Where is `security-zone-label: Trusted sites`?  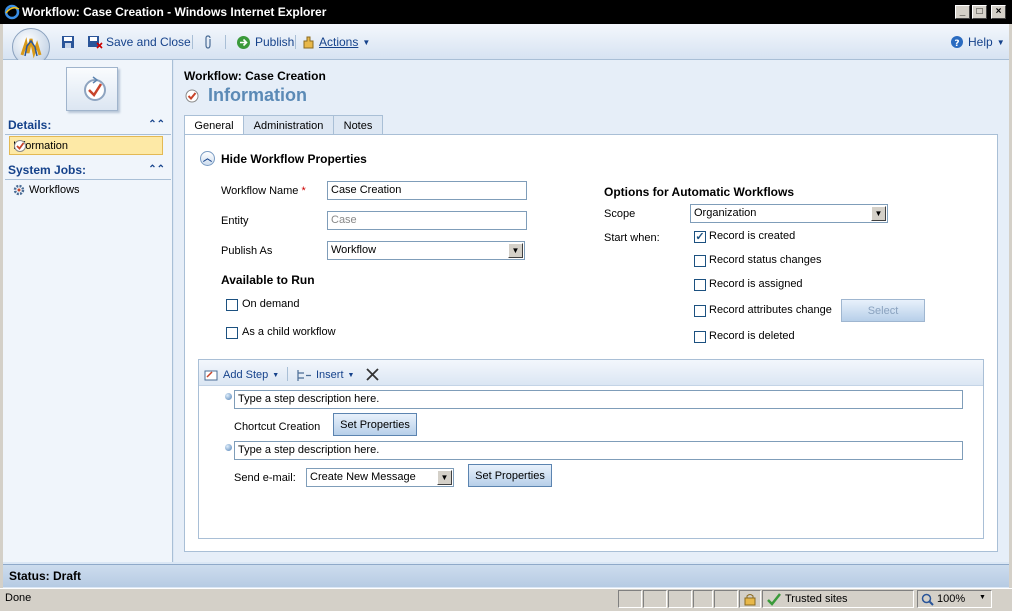
security-zone-label: Trusted sites is located at coordinates (816, 599).